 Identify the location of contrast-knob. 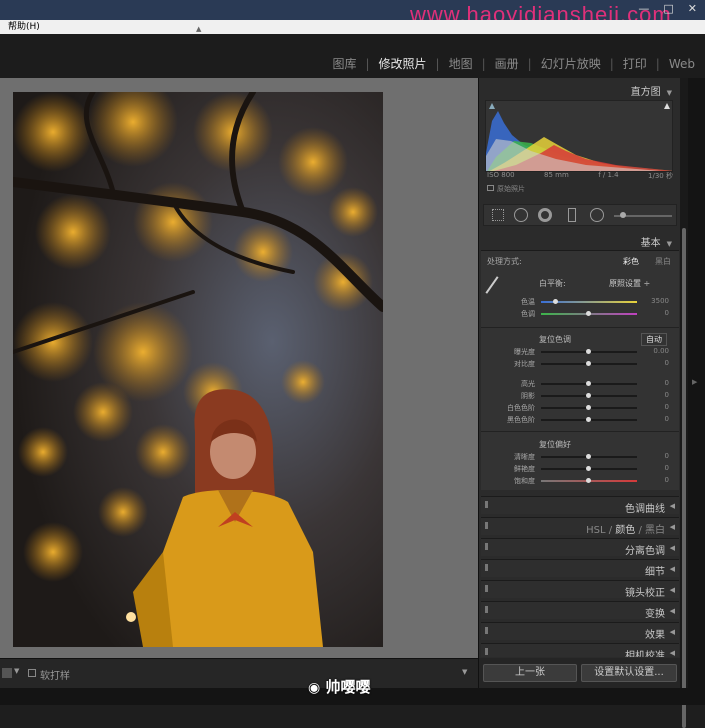
(588, 363).